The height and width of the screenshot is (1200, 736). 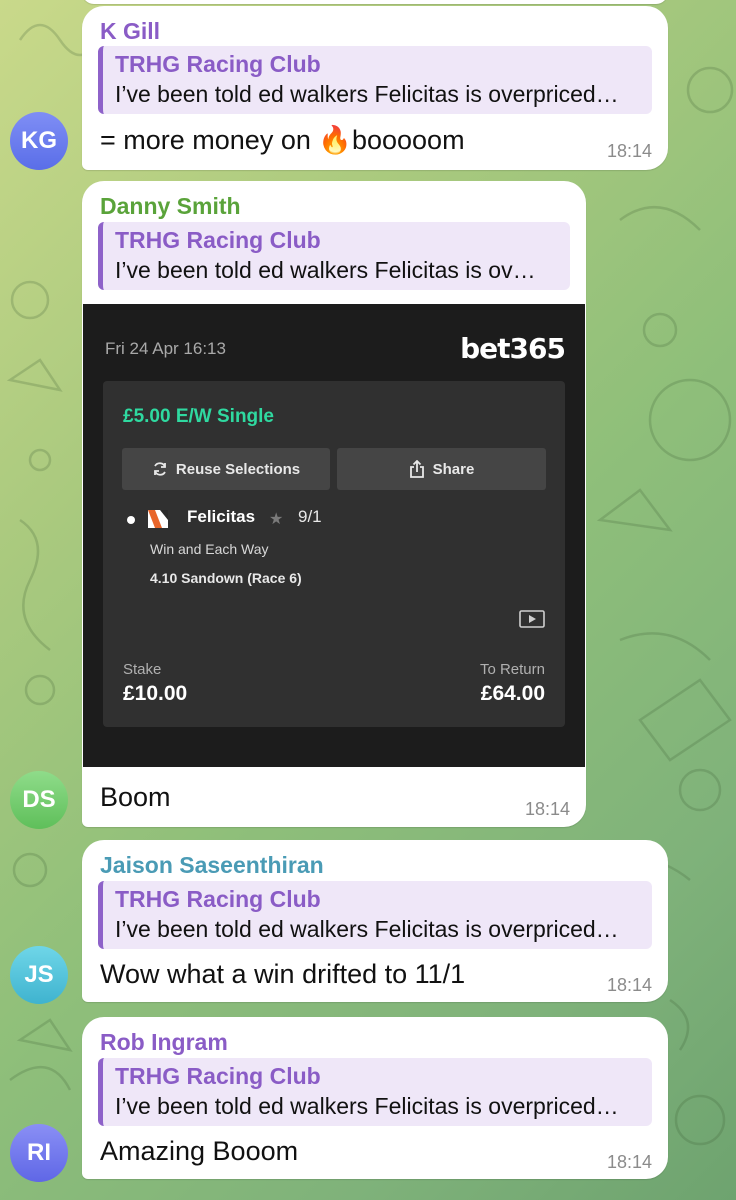 I want to click on bet365-logo: bet365, so click(x=513, y=348).